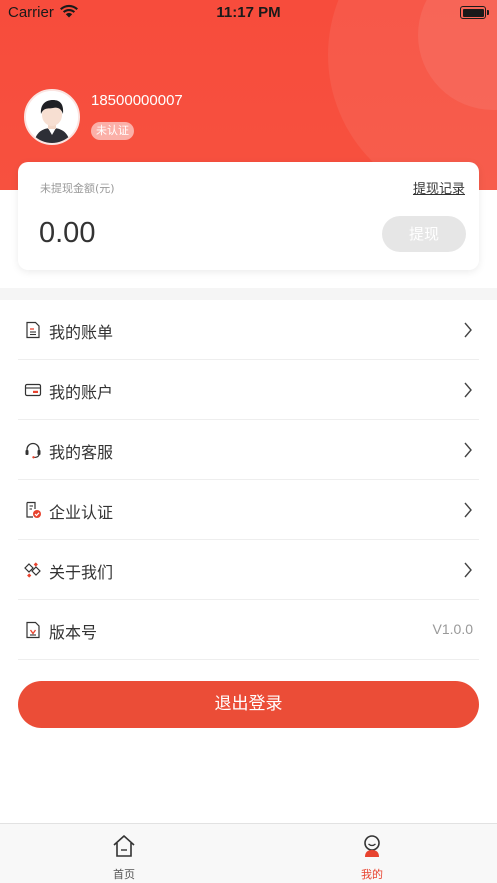 The image size is (497, 883). I want to click on menu-item-service: 我的客服, so click(248, 450).